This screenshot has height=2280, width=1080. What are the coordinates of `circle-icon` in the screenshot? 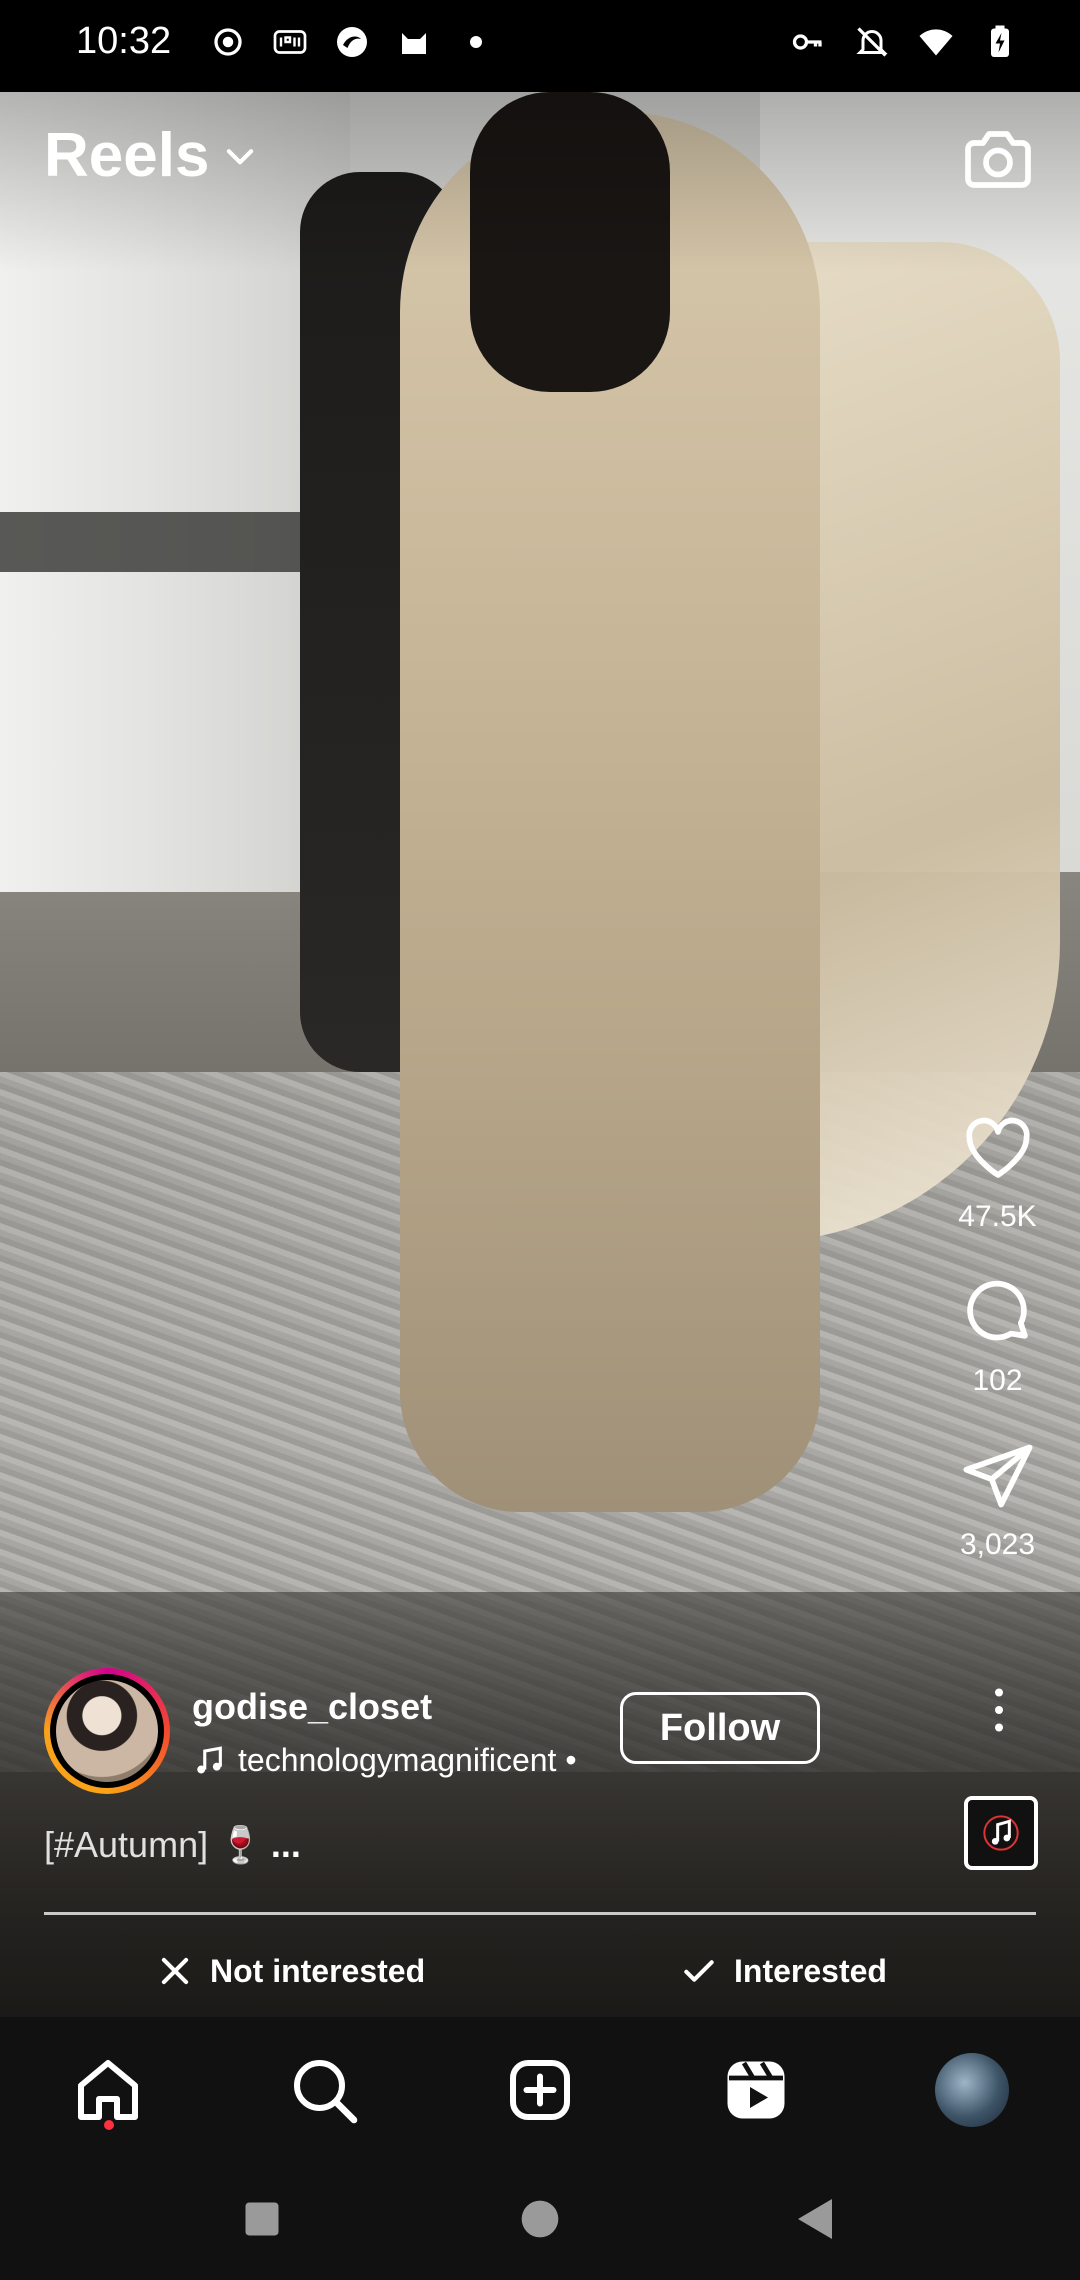 It's located at (540, 2219).